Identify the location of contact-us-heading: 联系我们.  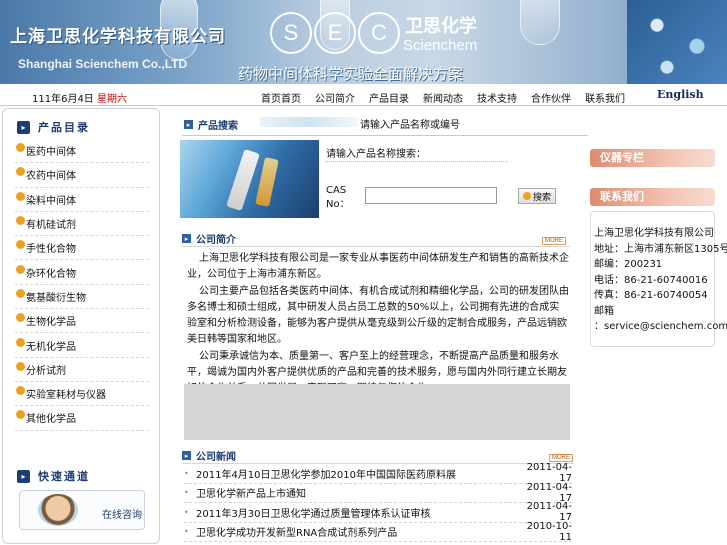
(652, 197).